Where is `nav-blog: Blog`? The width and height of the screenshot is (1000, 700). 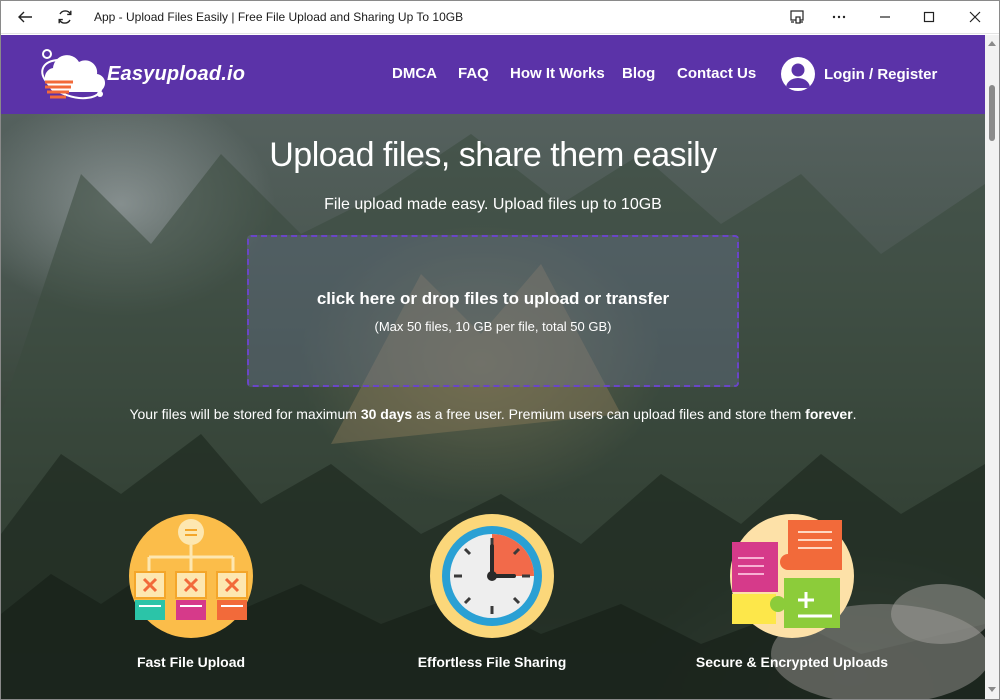 nav-blog: Blog is located at coordinates (638, 73).